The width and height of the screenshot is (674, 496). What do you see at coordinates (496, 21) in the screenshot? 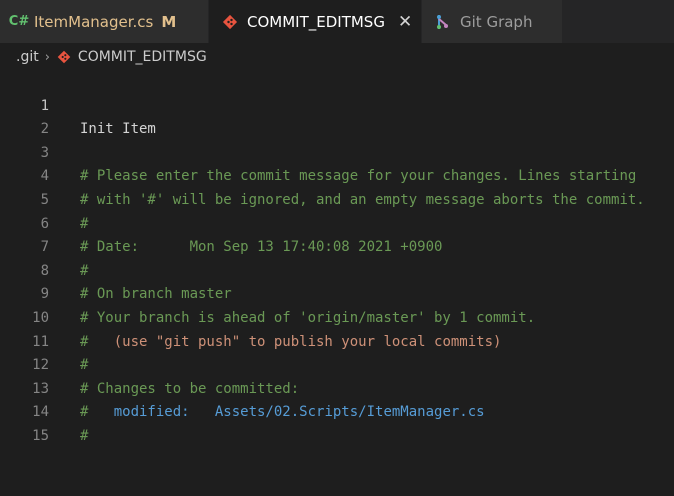
I see `tab-label: Git Graph` at bounding box center [496, 21].